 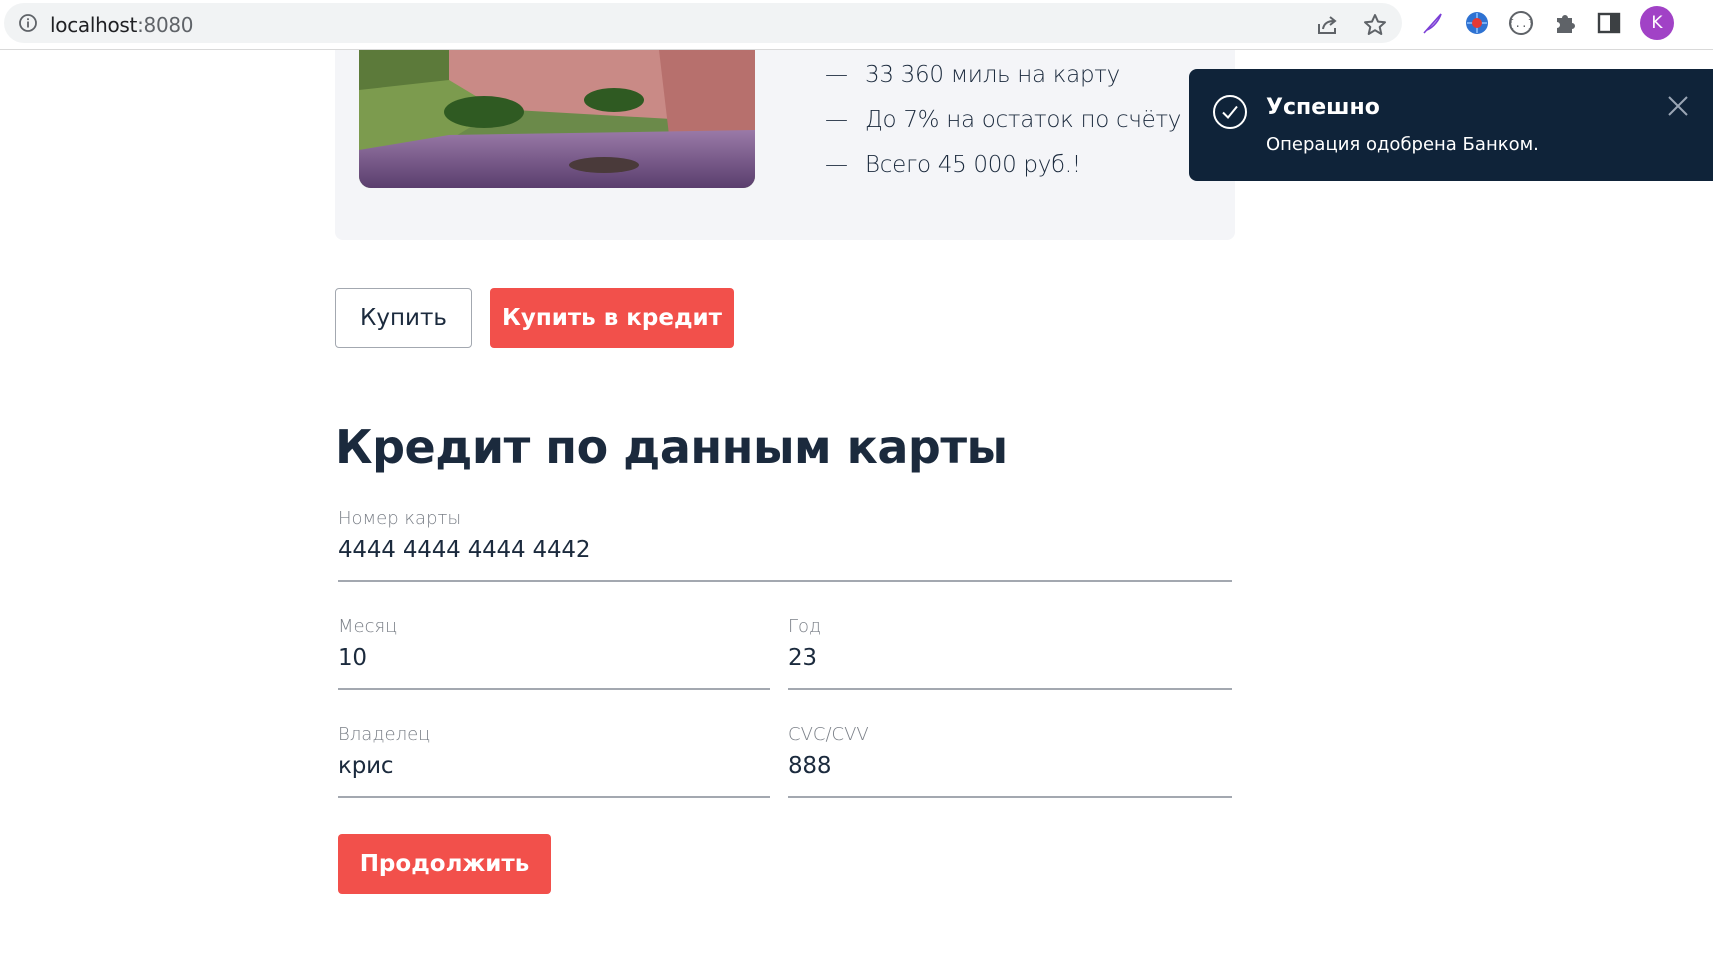 What do you see at coordinates (1375, 25) in the screenshot?
I see `star-icon` at bounding box center [1375, 25].